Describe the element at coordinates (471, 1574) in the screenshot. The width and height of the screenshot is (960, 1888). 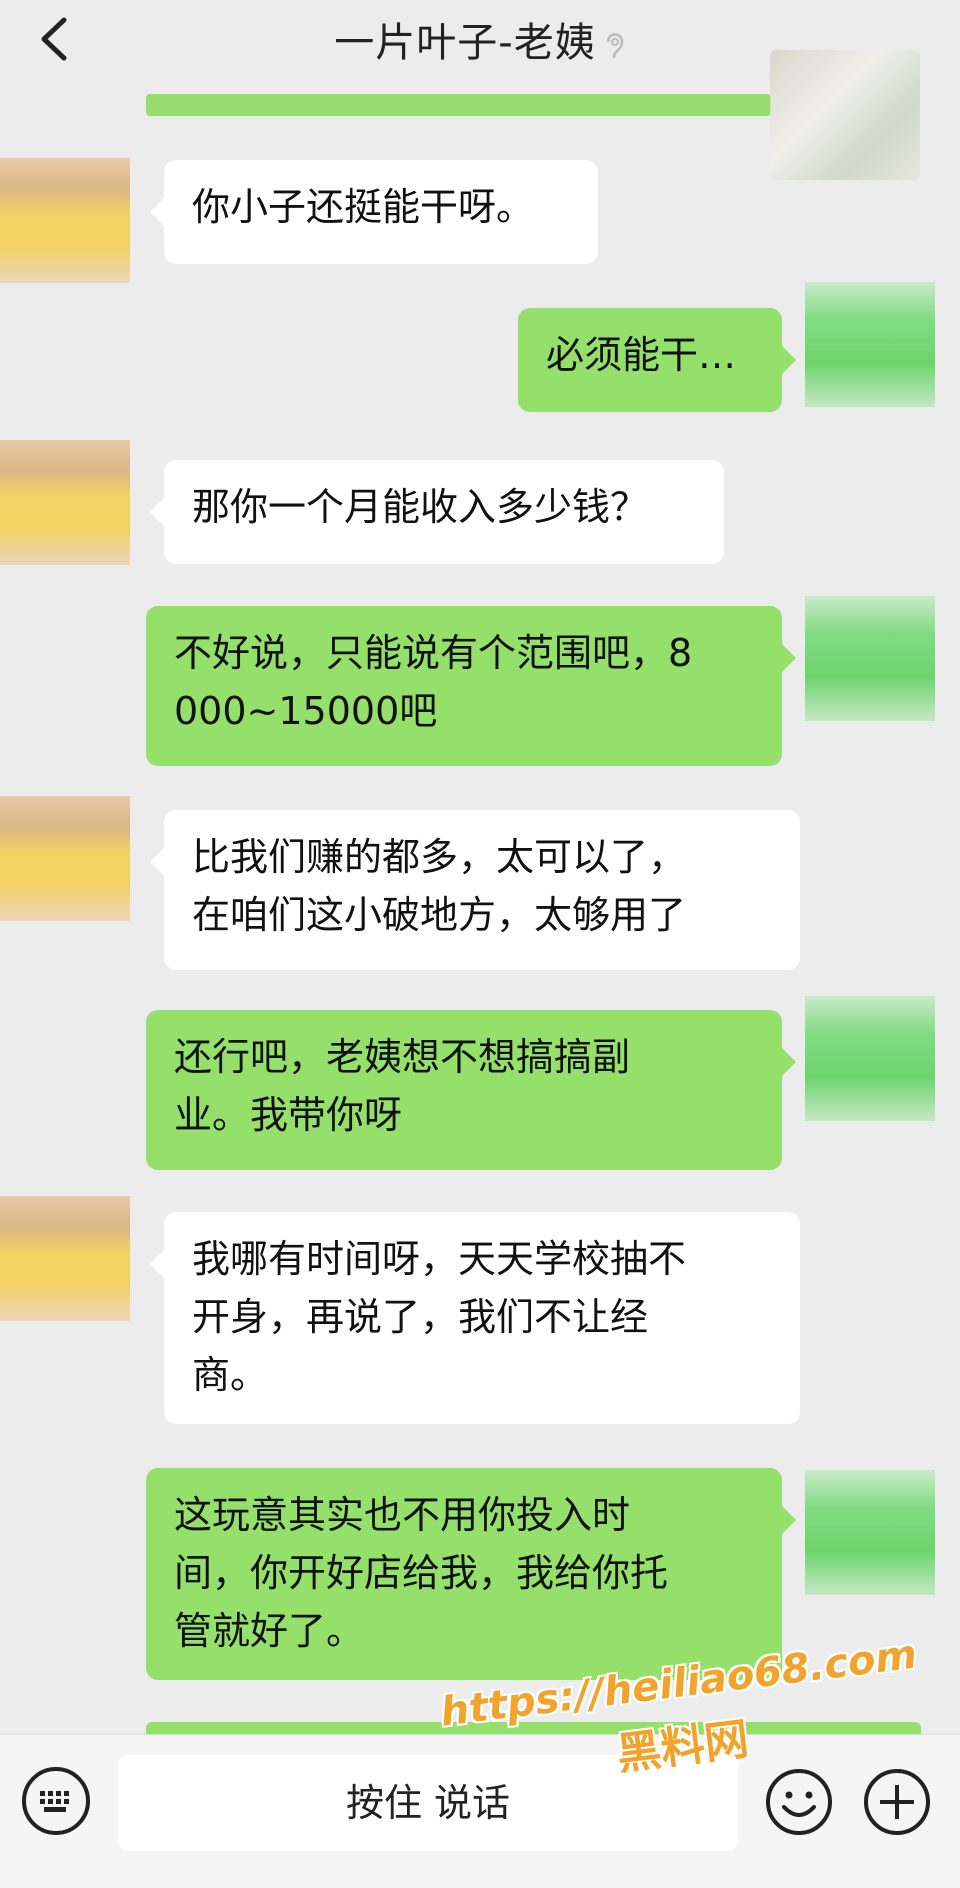
I see `message-bubble-sent: 这玩意其实也不用你投入时 间，你开好店给我，我给你托 管就好了。` at that location.